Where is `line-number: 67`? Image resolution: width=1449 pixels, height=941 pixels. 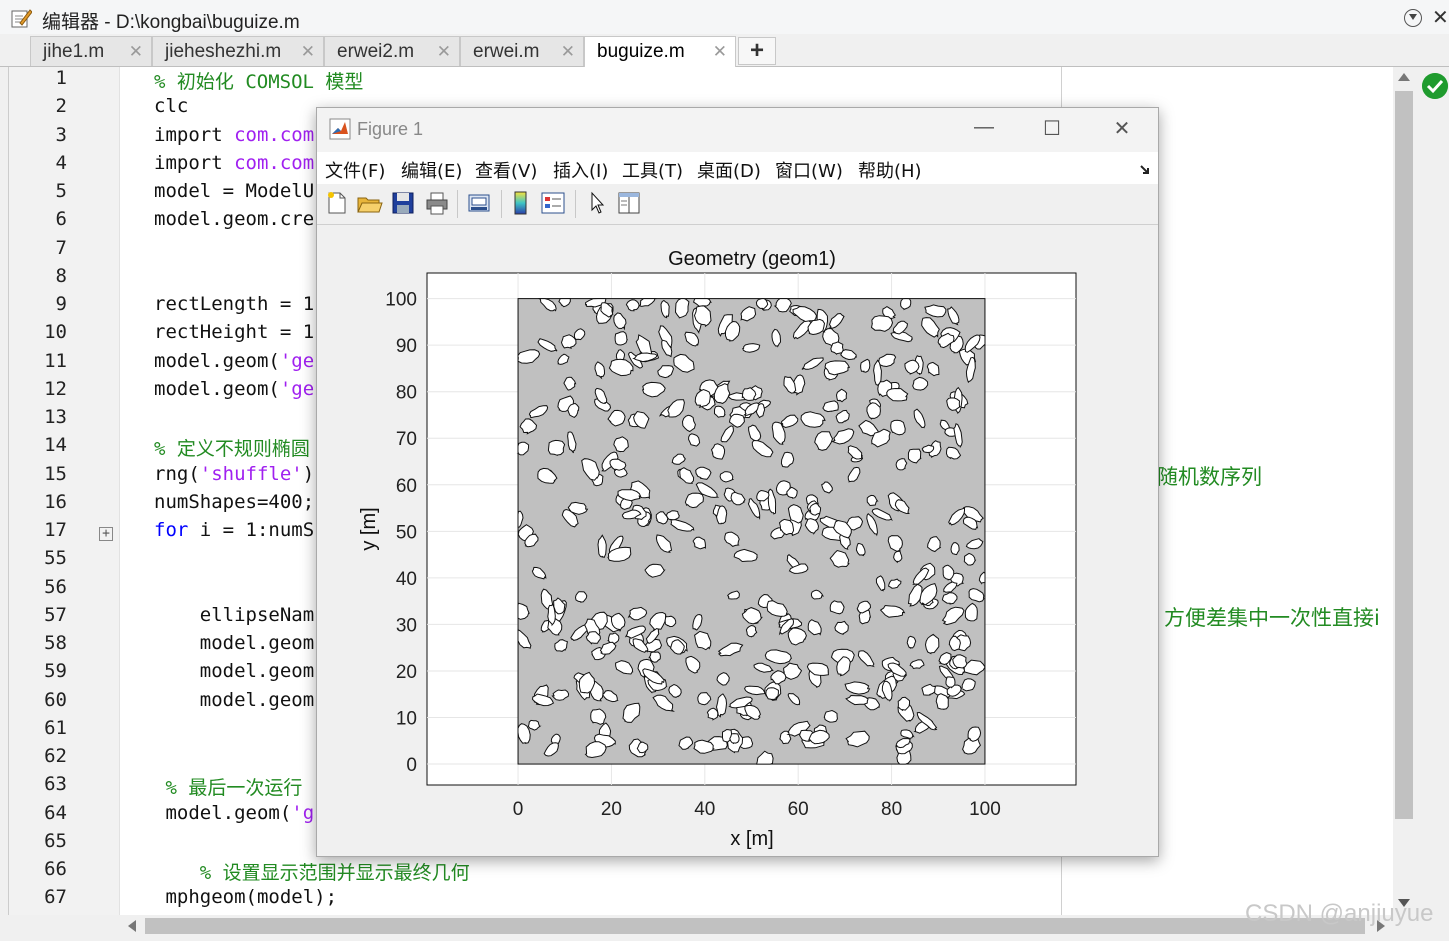 line-number: 67 is located at coordinates (55, 897).